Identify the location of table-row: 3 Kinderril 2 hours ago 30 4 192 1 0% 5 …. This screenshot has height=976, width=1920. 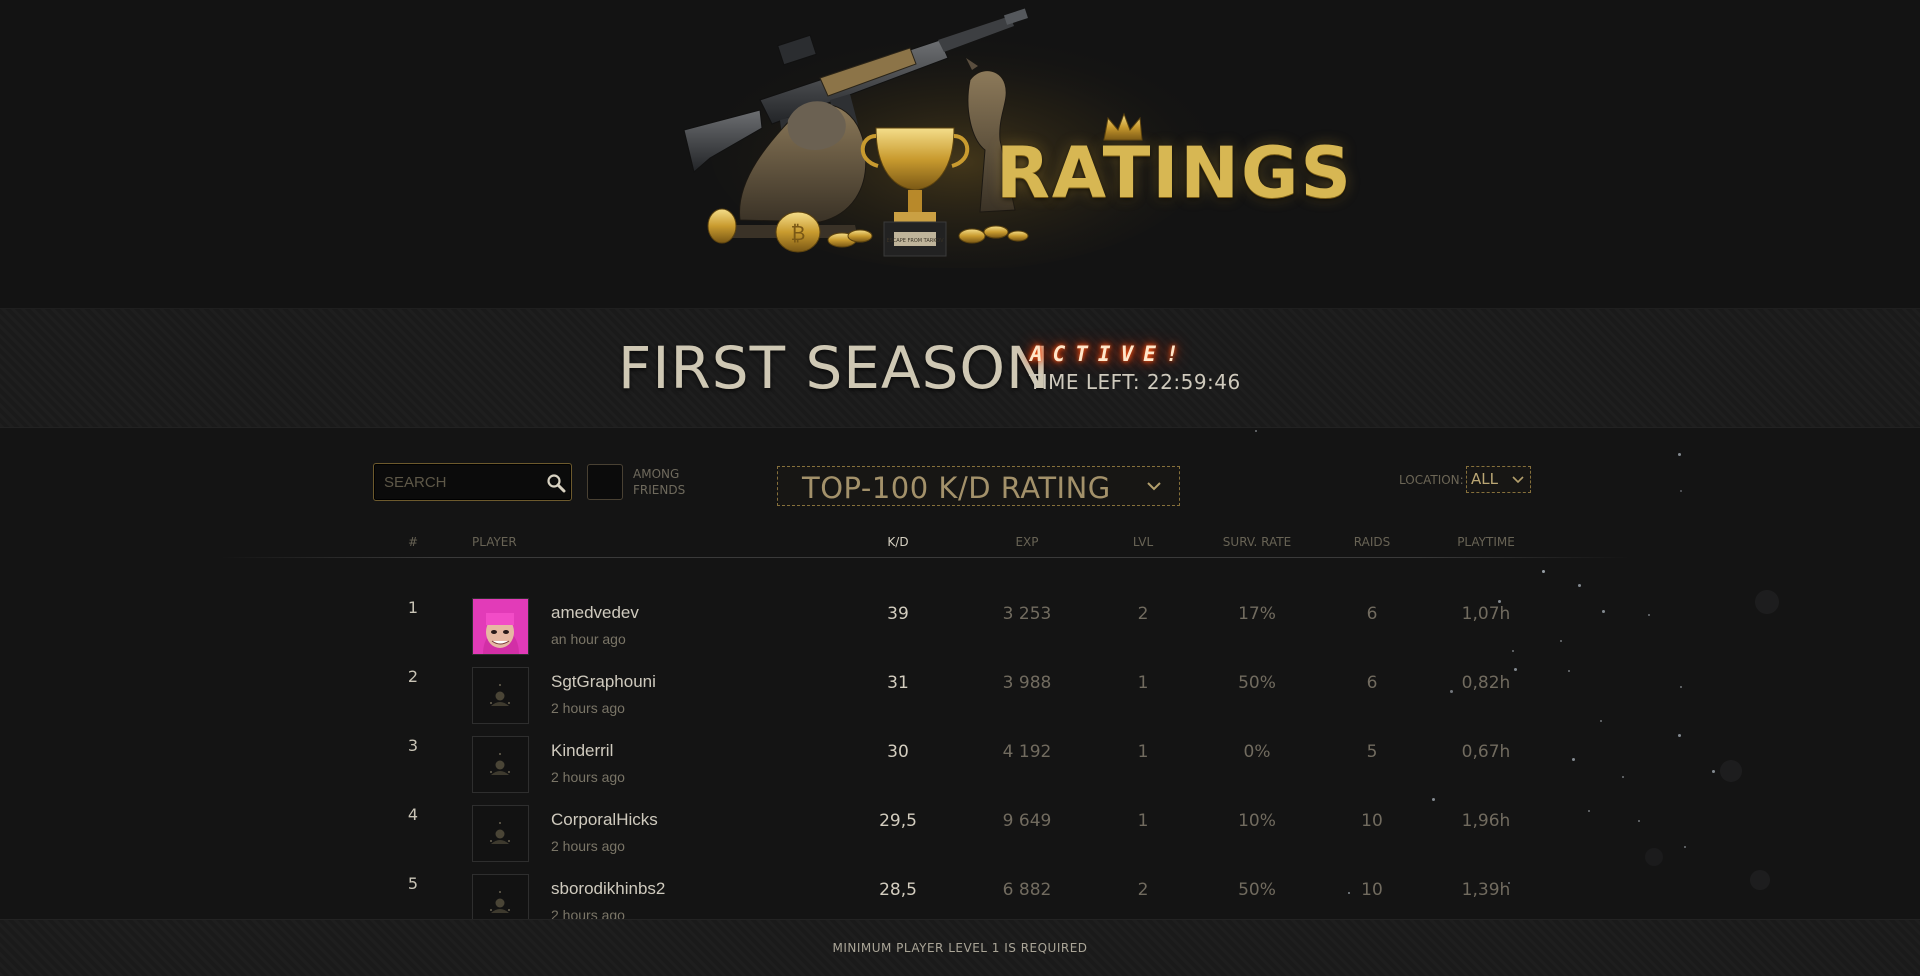
(960, 762).